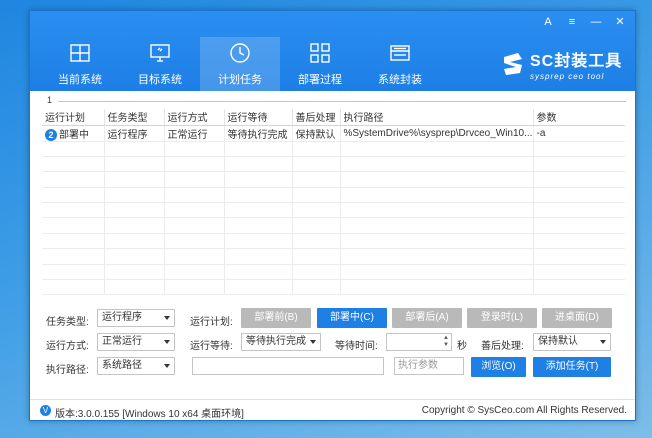  Describe the element at coordinates (419, 342) in the screenshot. I see `wait-time-stepper: ▲ ▼` at that location.